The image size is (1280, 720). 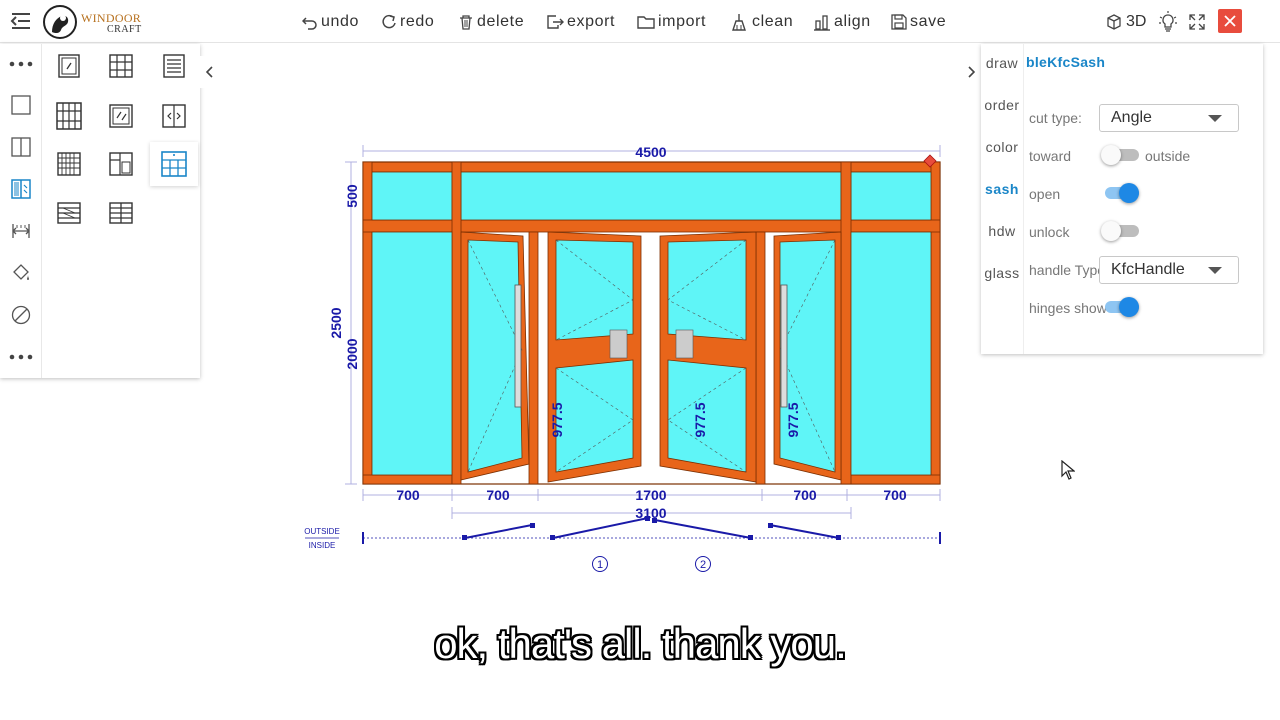 What do you see at coordinates (852, 21) in the screenshot?
I see `align-label: align` at bounding box center [852, 21].